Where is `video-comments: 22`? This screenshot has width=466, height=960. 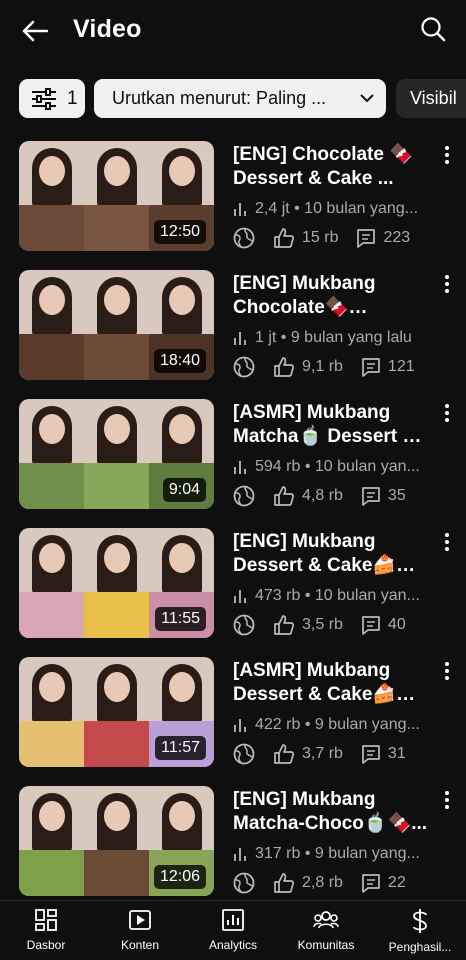
video-comments: 22 is located at coordinates (396, 882).